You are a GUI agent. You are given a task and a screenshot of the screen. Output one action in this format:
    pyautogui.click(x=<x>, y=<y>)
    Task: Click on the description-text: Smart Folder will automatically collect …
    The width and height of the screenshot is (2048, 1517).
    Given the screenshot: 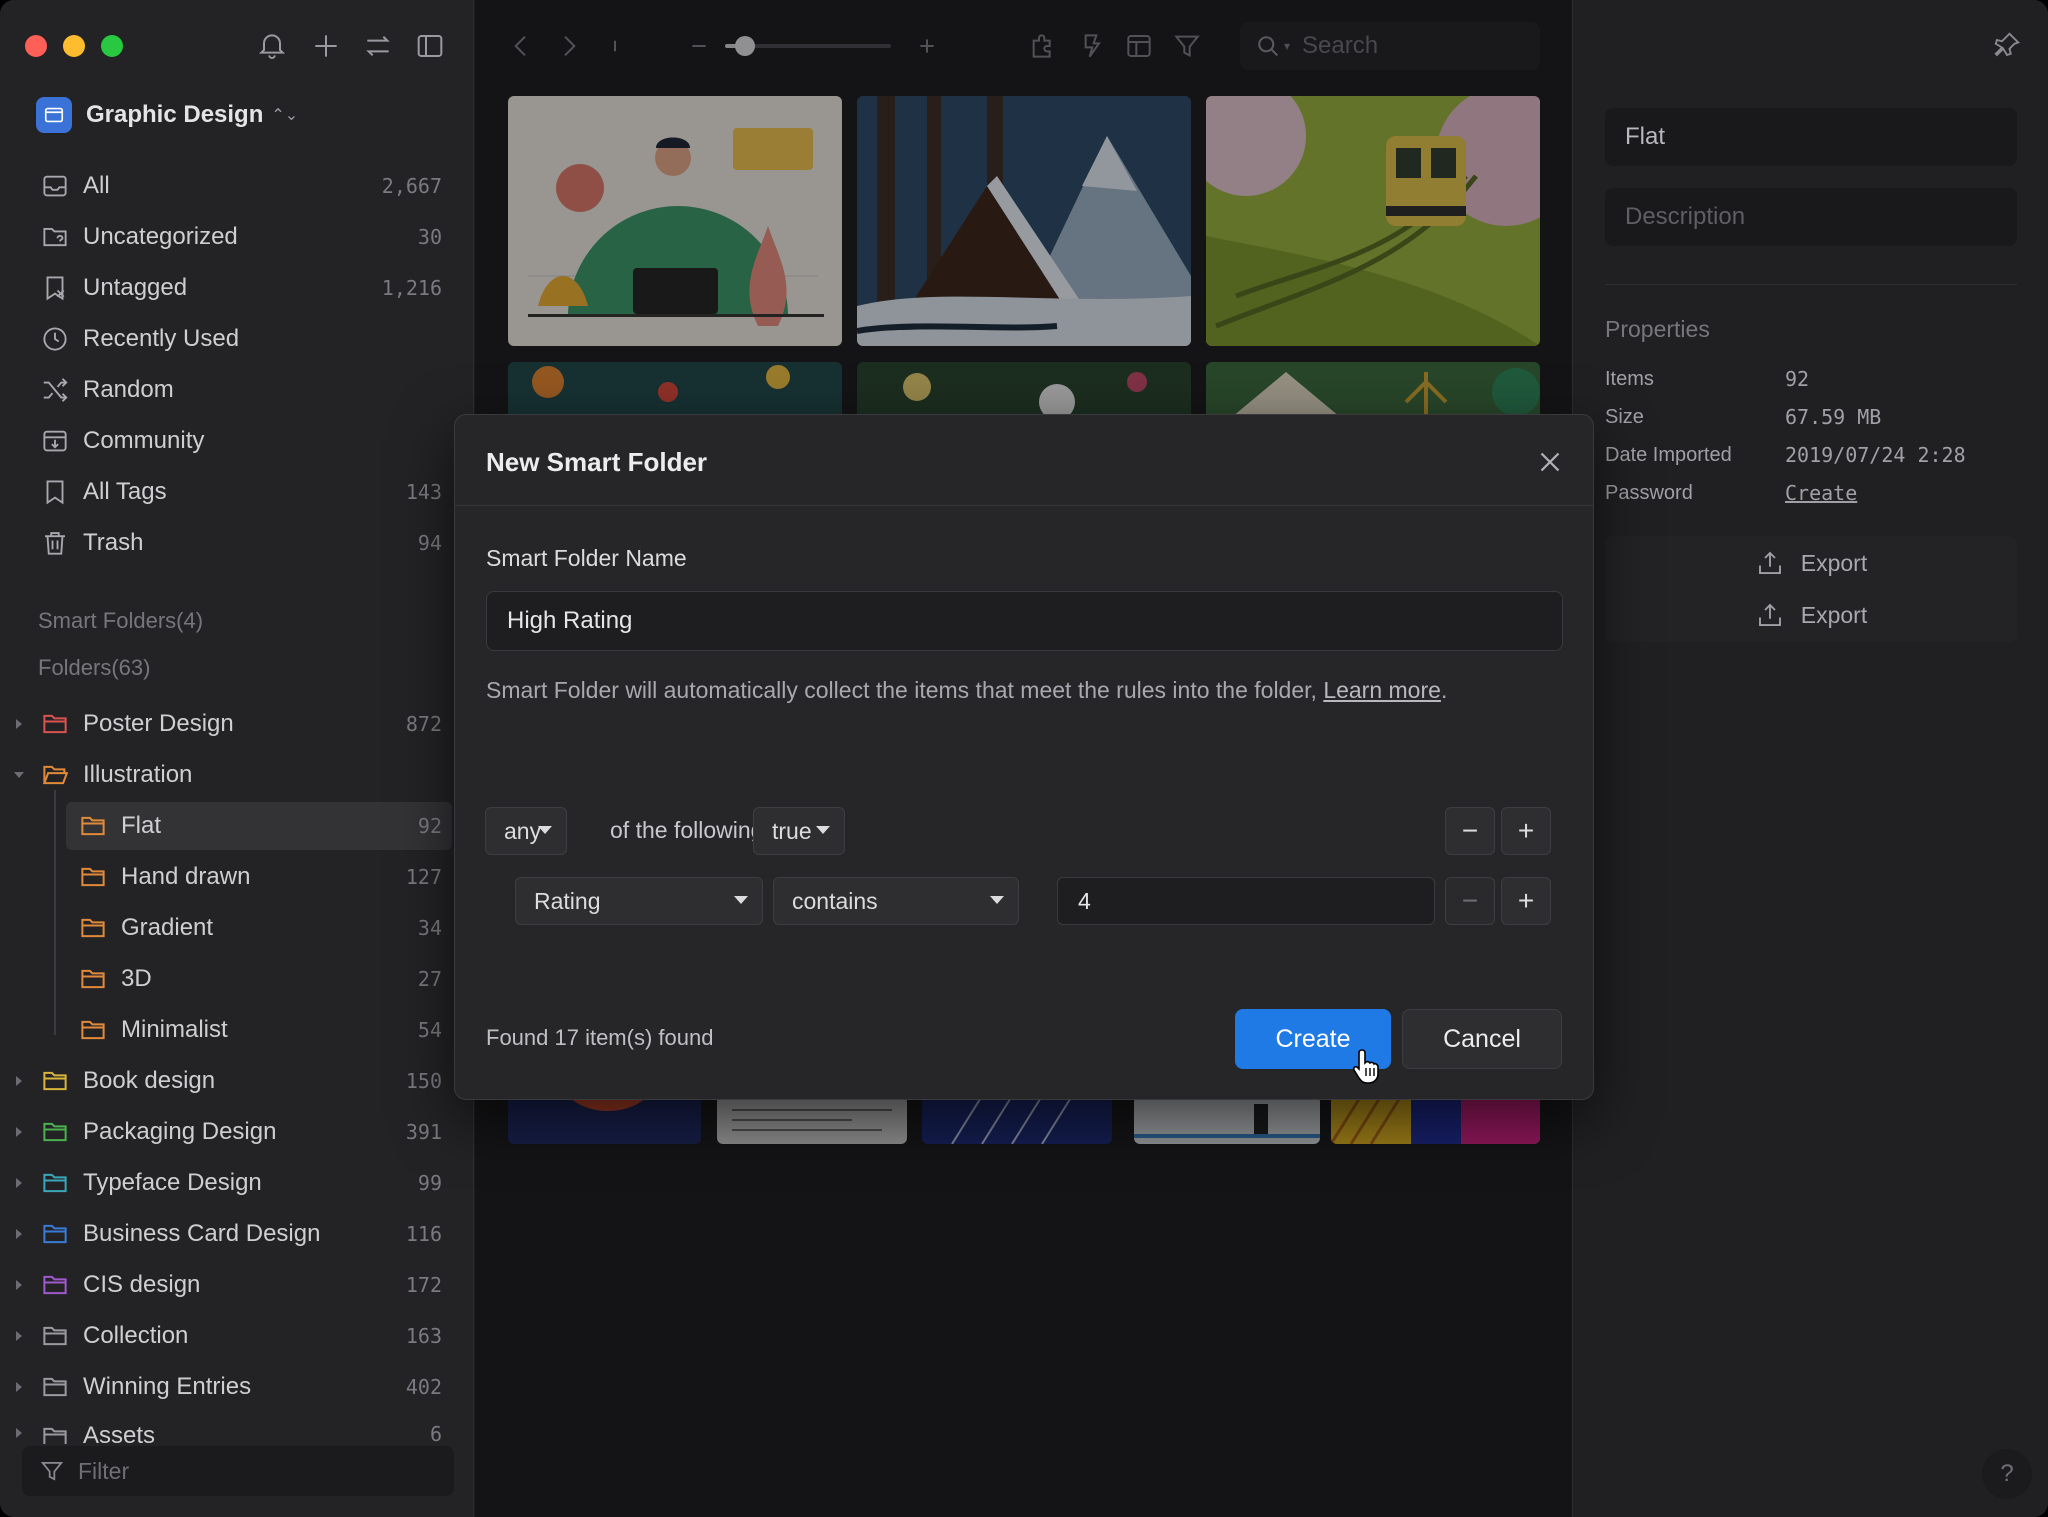 What is the action you would take?
    pyautogui.click(x=905, y=690)
    